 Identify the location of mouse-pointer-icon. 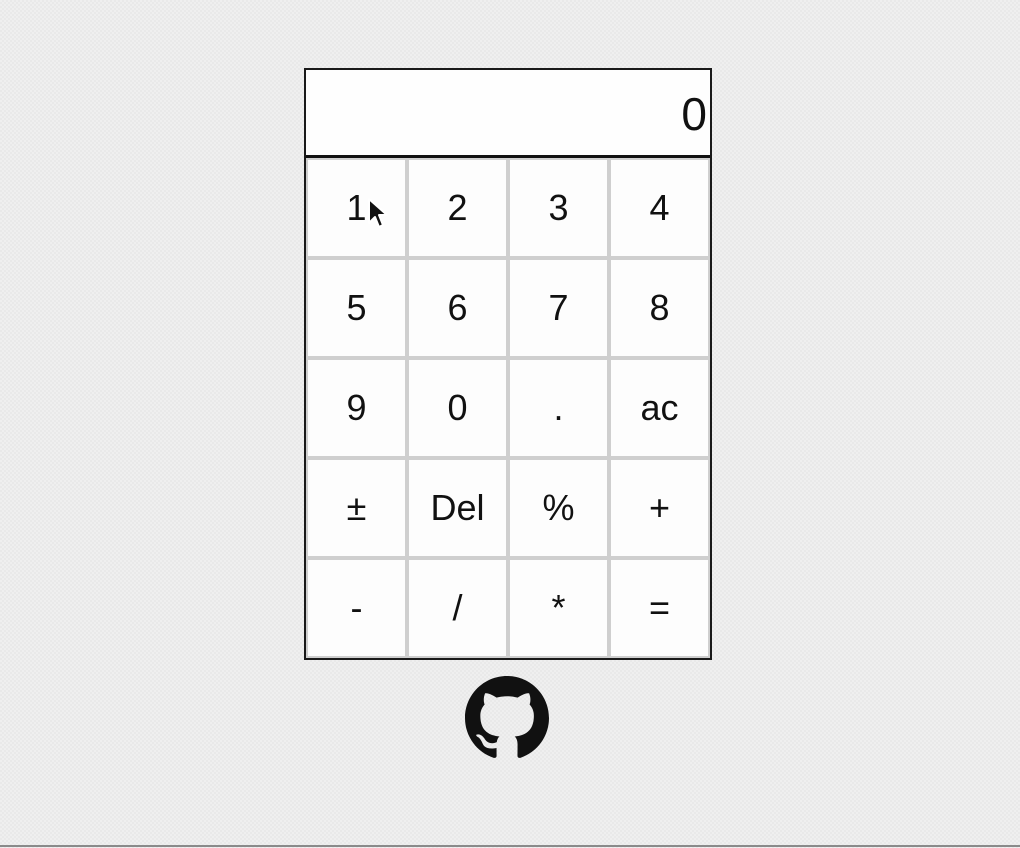
(378, 213).